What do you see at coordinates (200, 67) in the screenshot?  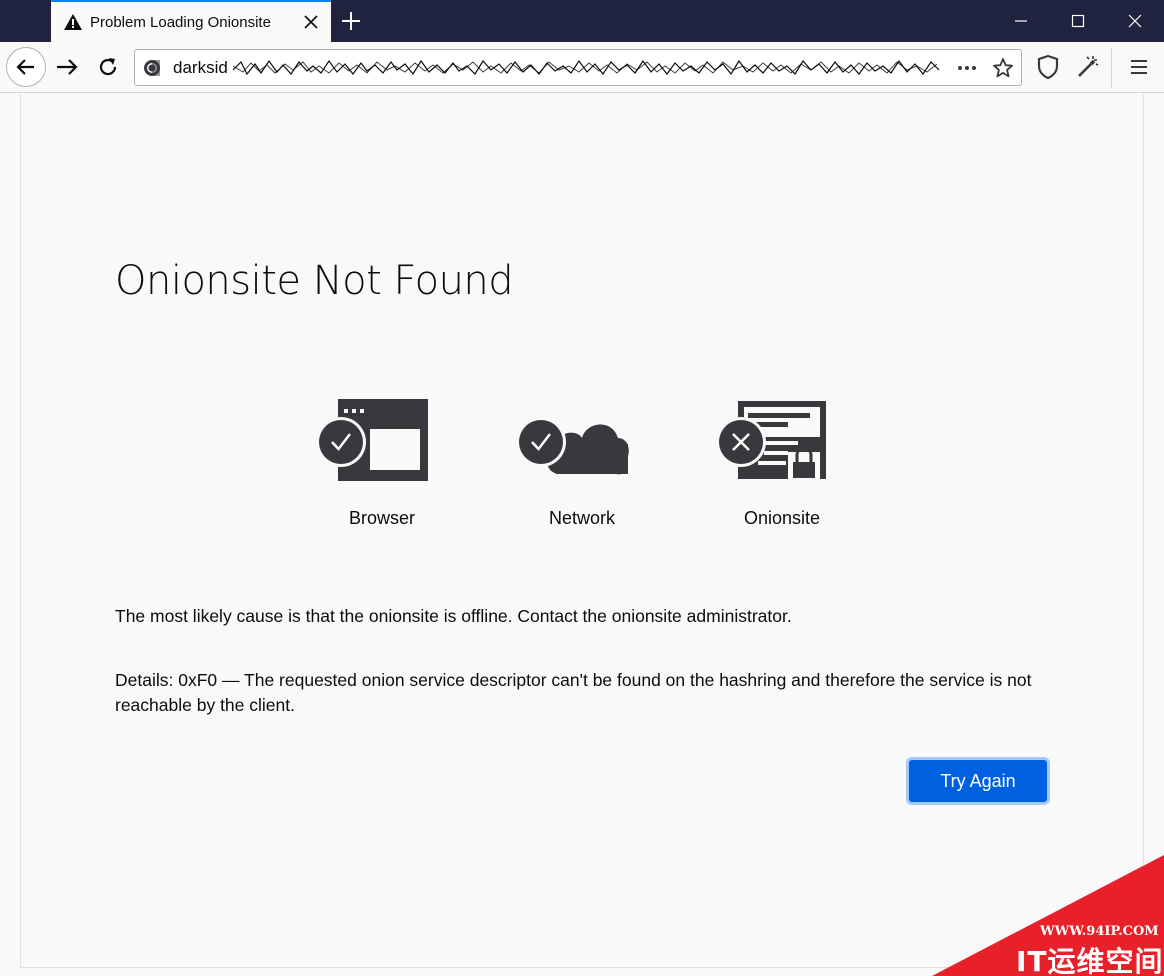 I see `url-text: darksid` at bounding box center [200, 67].